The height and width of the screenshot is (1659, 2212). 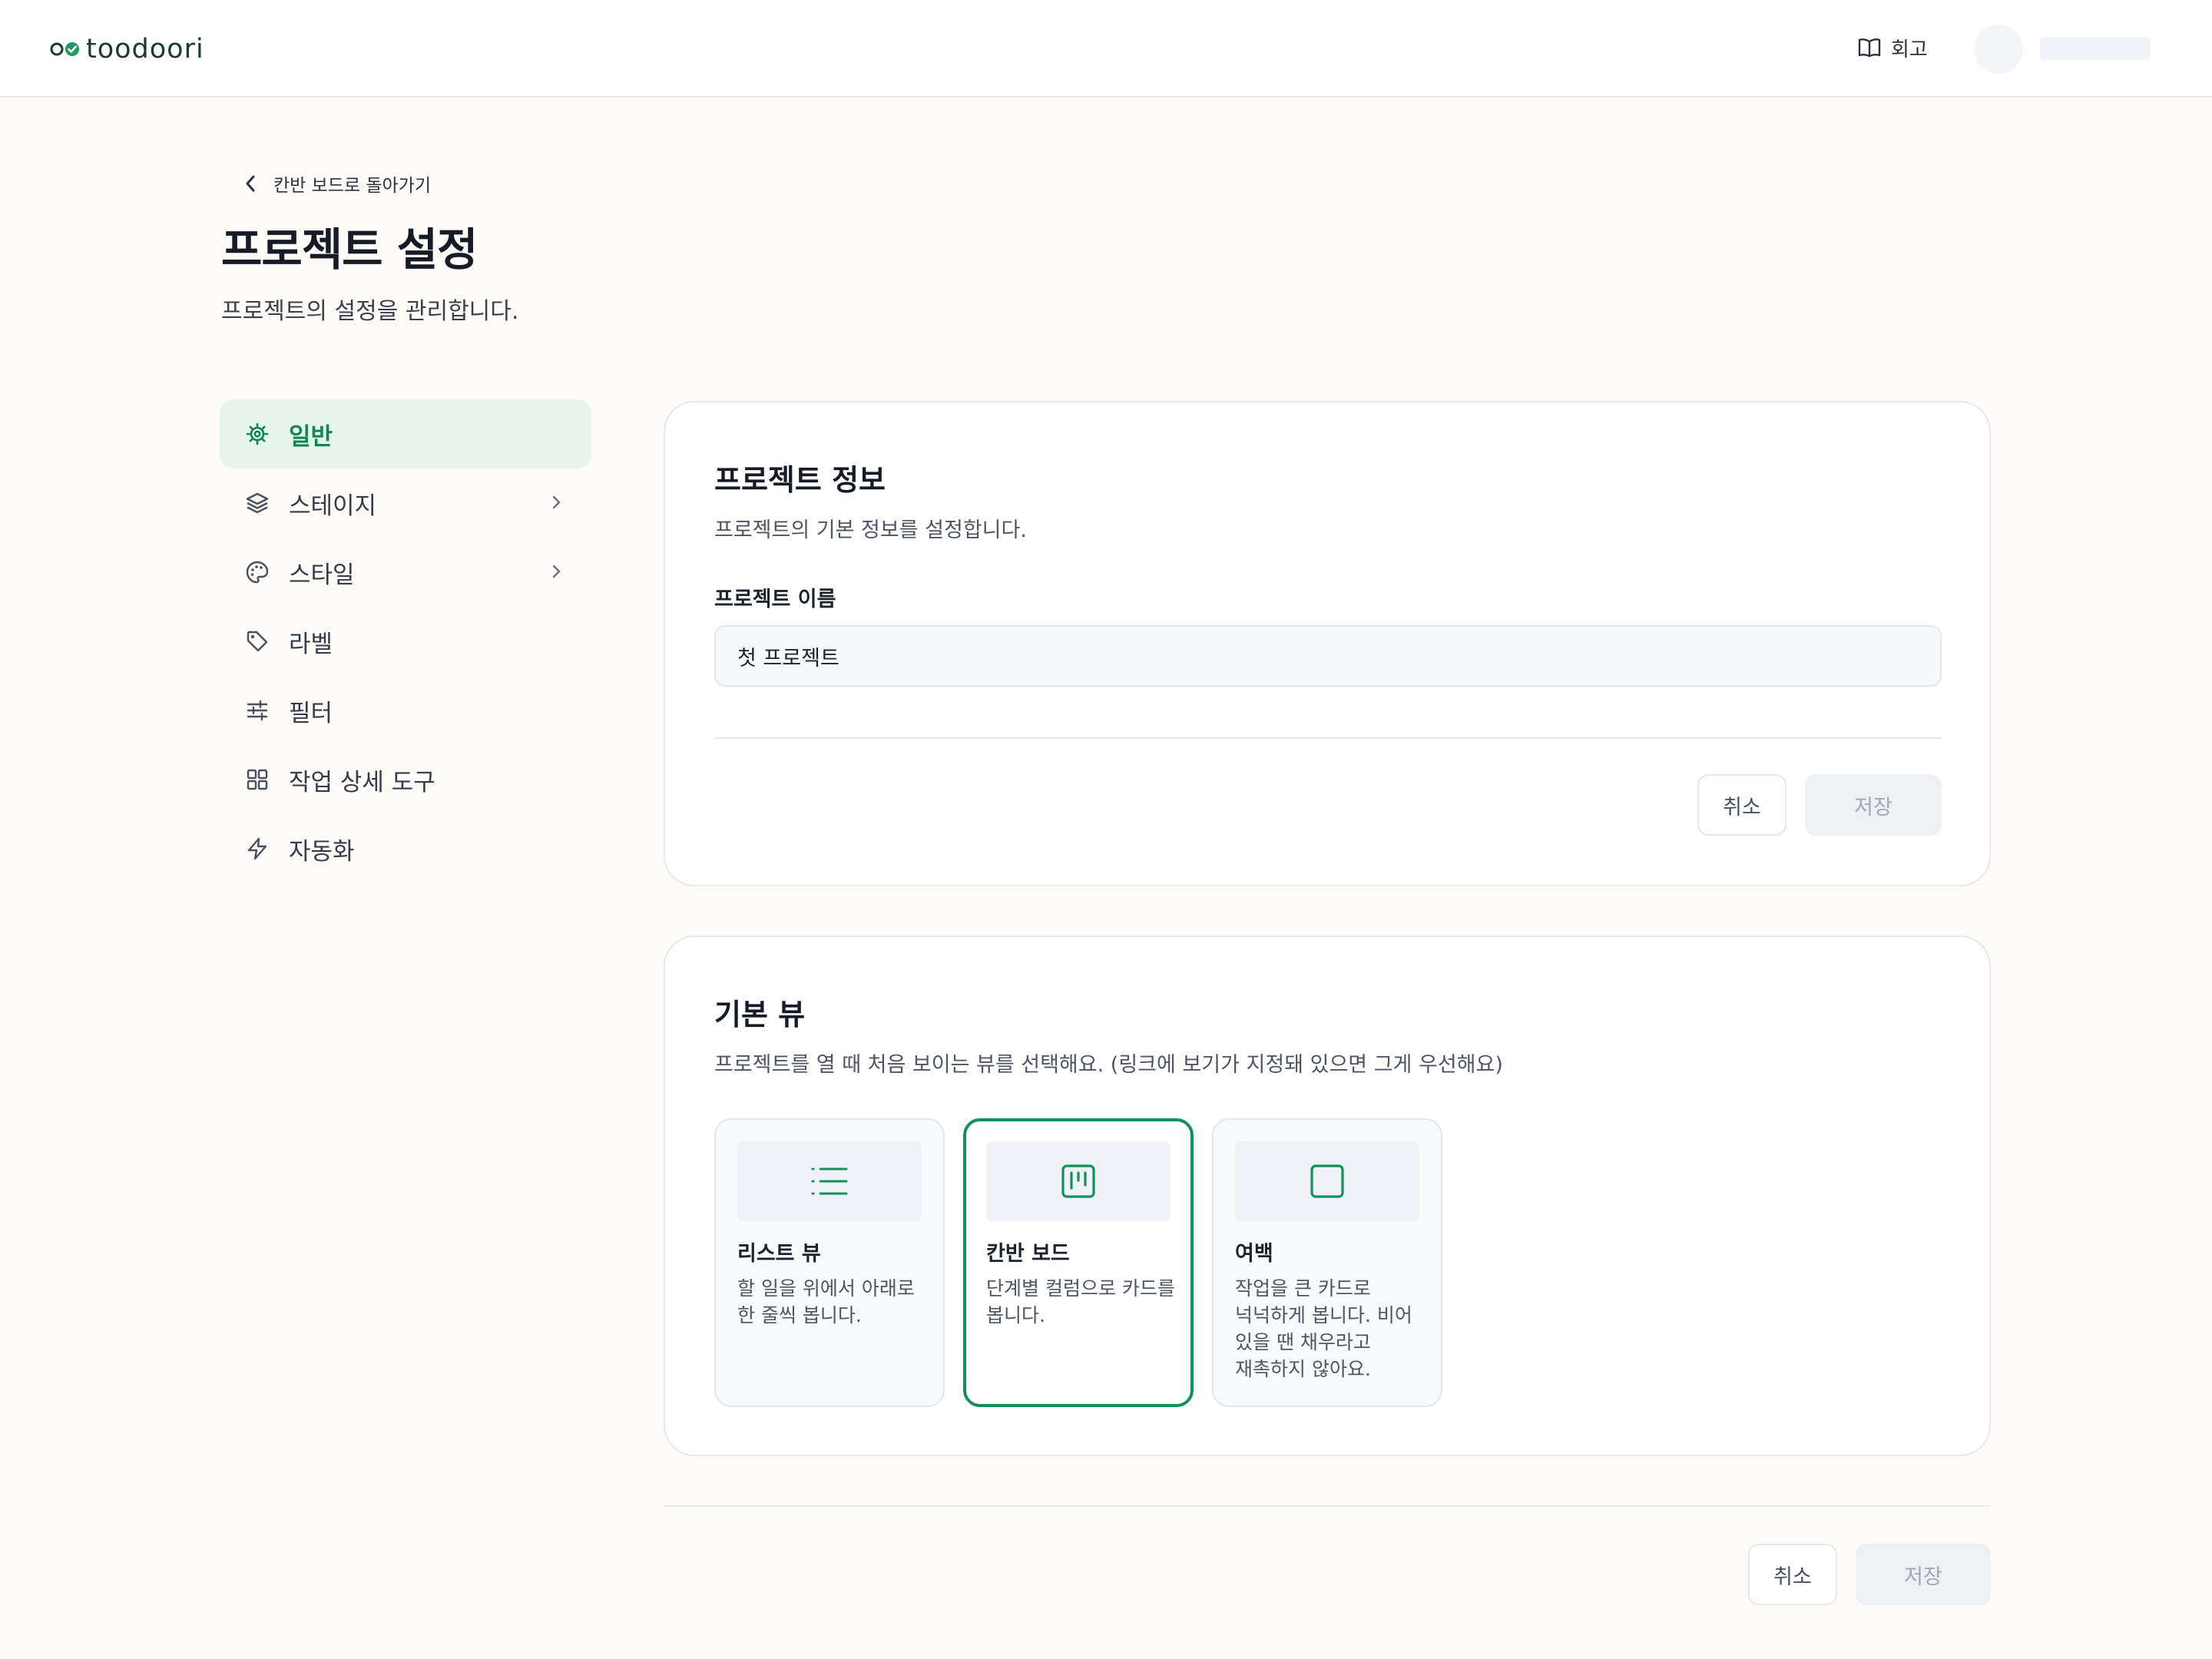 What do you see at coordinates (1910, 49) in the screenshot?
I see `retrospective-label: 회고` at bounding box center [1910, 49].